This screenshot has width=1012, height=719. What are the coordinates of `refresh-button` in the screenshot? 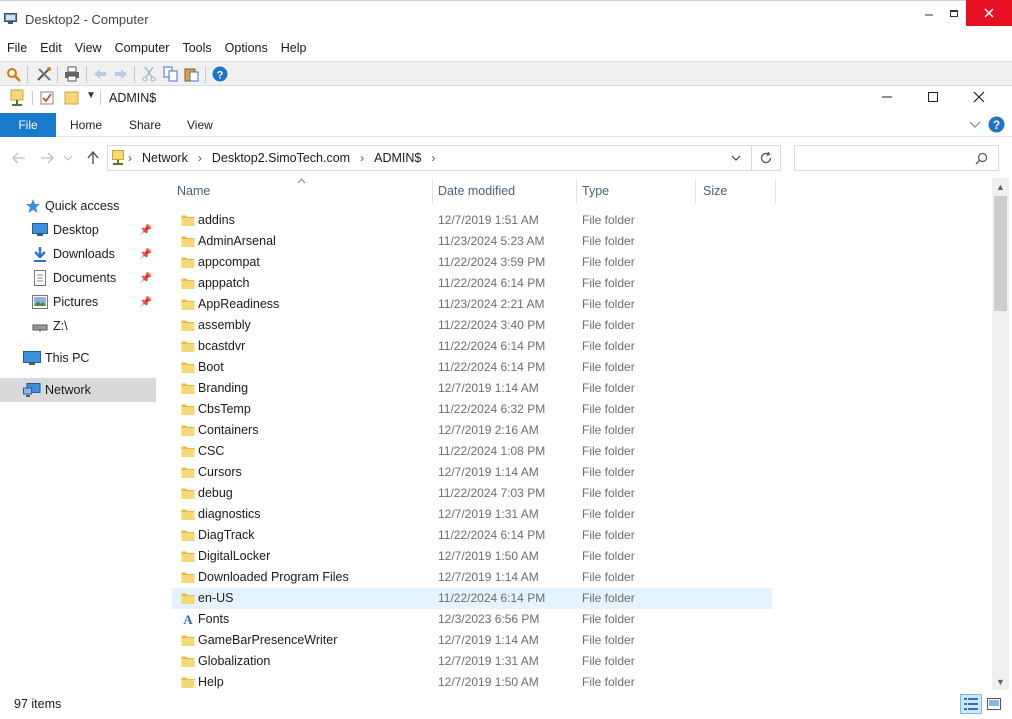 It's located at (766, 158).